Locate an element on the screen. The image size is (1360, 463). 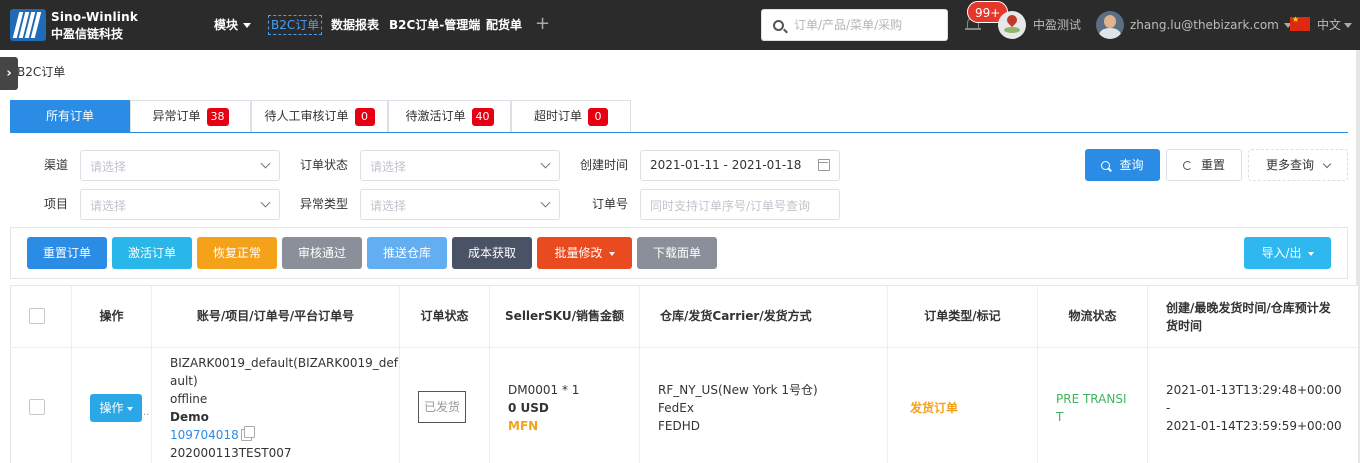
platform-order-number: 202000113TEST007 is located at coordinates (231, 453).